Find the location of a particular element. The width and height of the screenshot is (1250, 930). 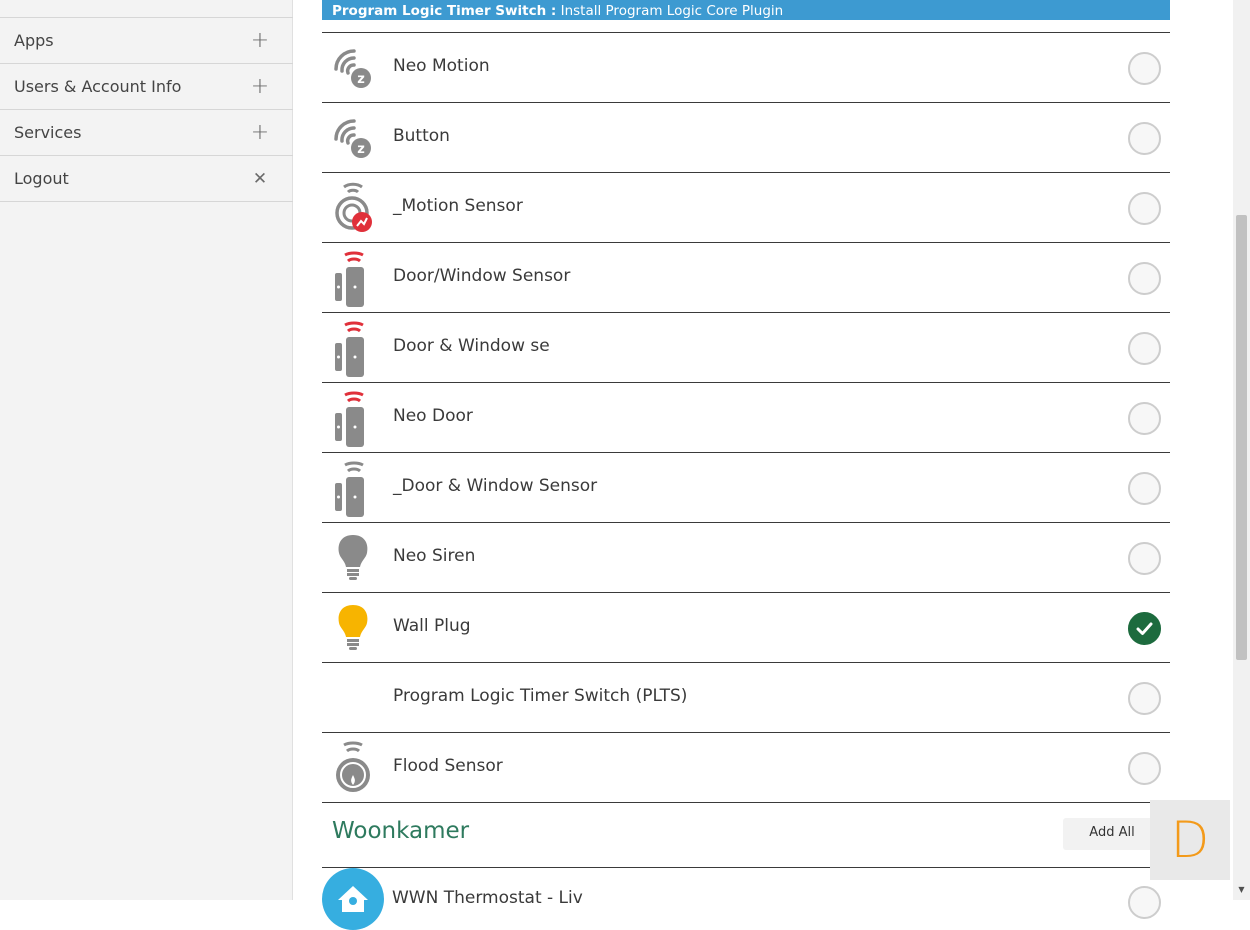

device-name: Neo Door is located at coordinates (433, 416).